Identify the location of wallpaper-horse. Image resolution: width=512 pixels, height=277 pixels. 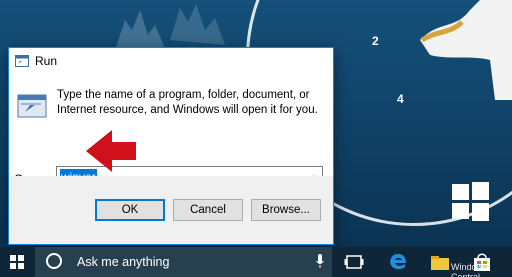
(466, 50).